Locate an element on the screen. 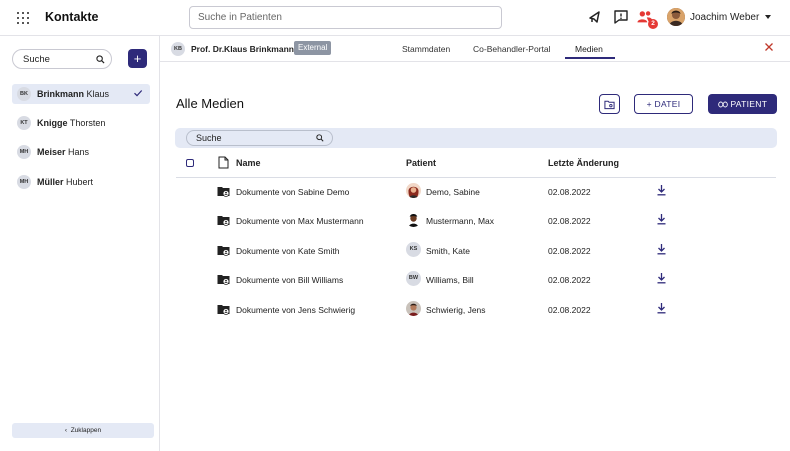 This screenshot has height=451, width=790. megaphone-icon is located at coordinates (595, 17).